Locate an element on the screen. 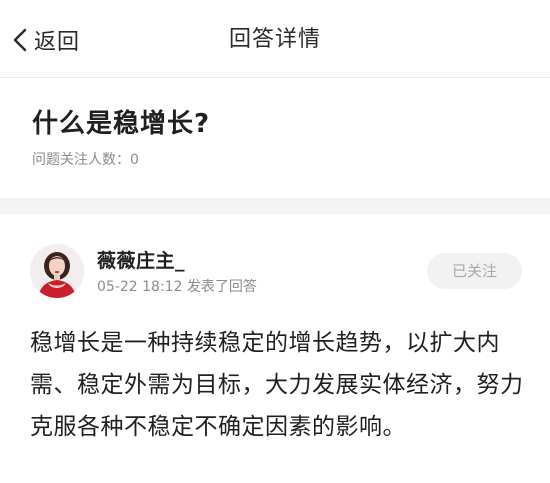 This screenshot has width=550, height=483. question-followers-count: 问题关注人数：0 is located at coordinates (85, 160).